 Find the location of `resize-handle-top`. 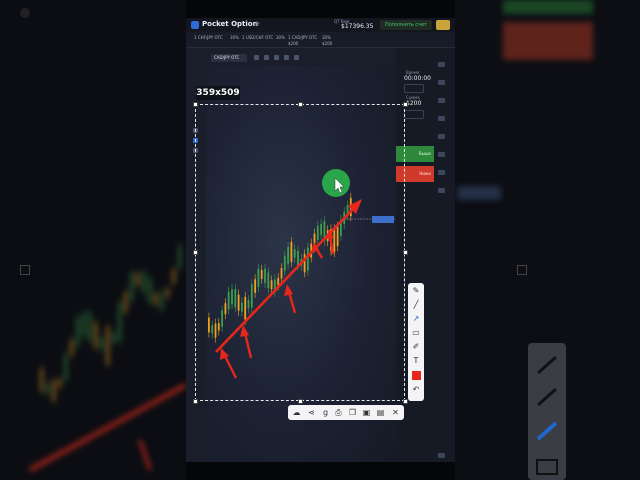

resize-handle-top is located at coordinates (300, 104).